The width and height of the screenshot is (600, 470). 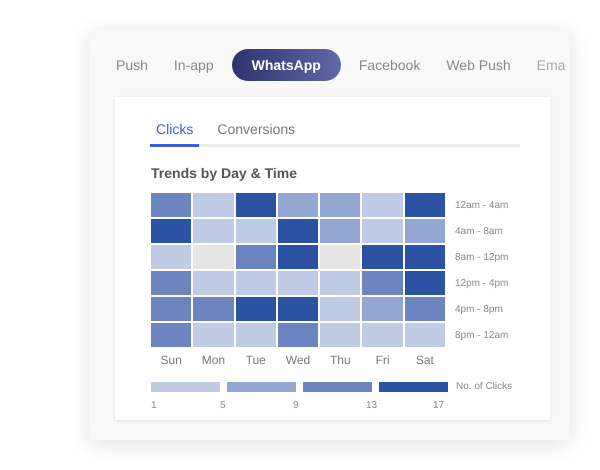 I want to click on day-label: Sun, so click(x=171, y=360).